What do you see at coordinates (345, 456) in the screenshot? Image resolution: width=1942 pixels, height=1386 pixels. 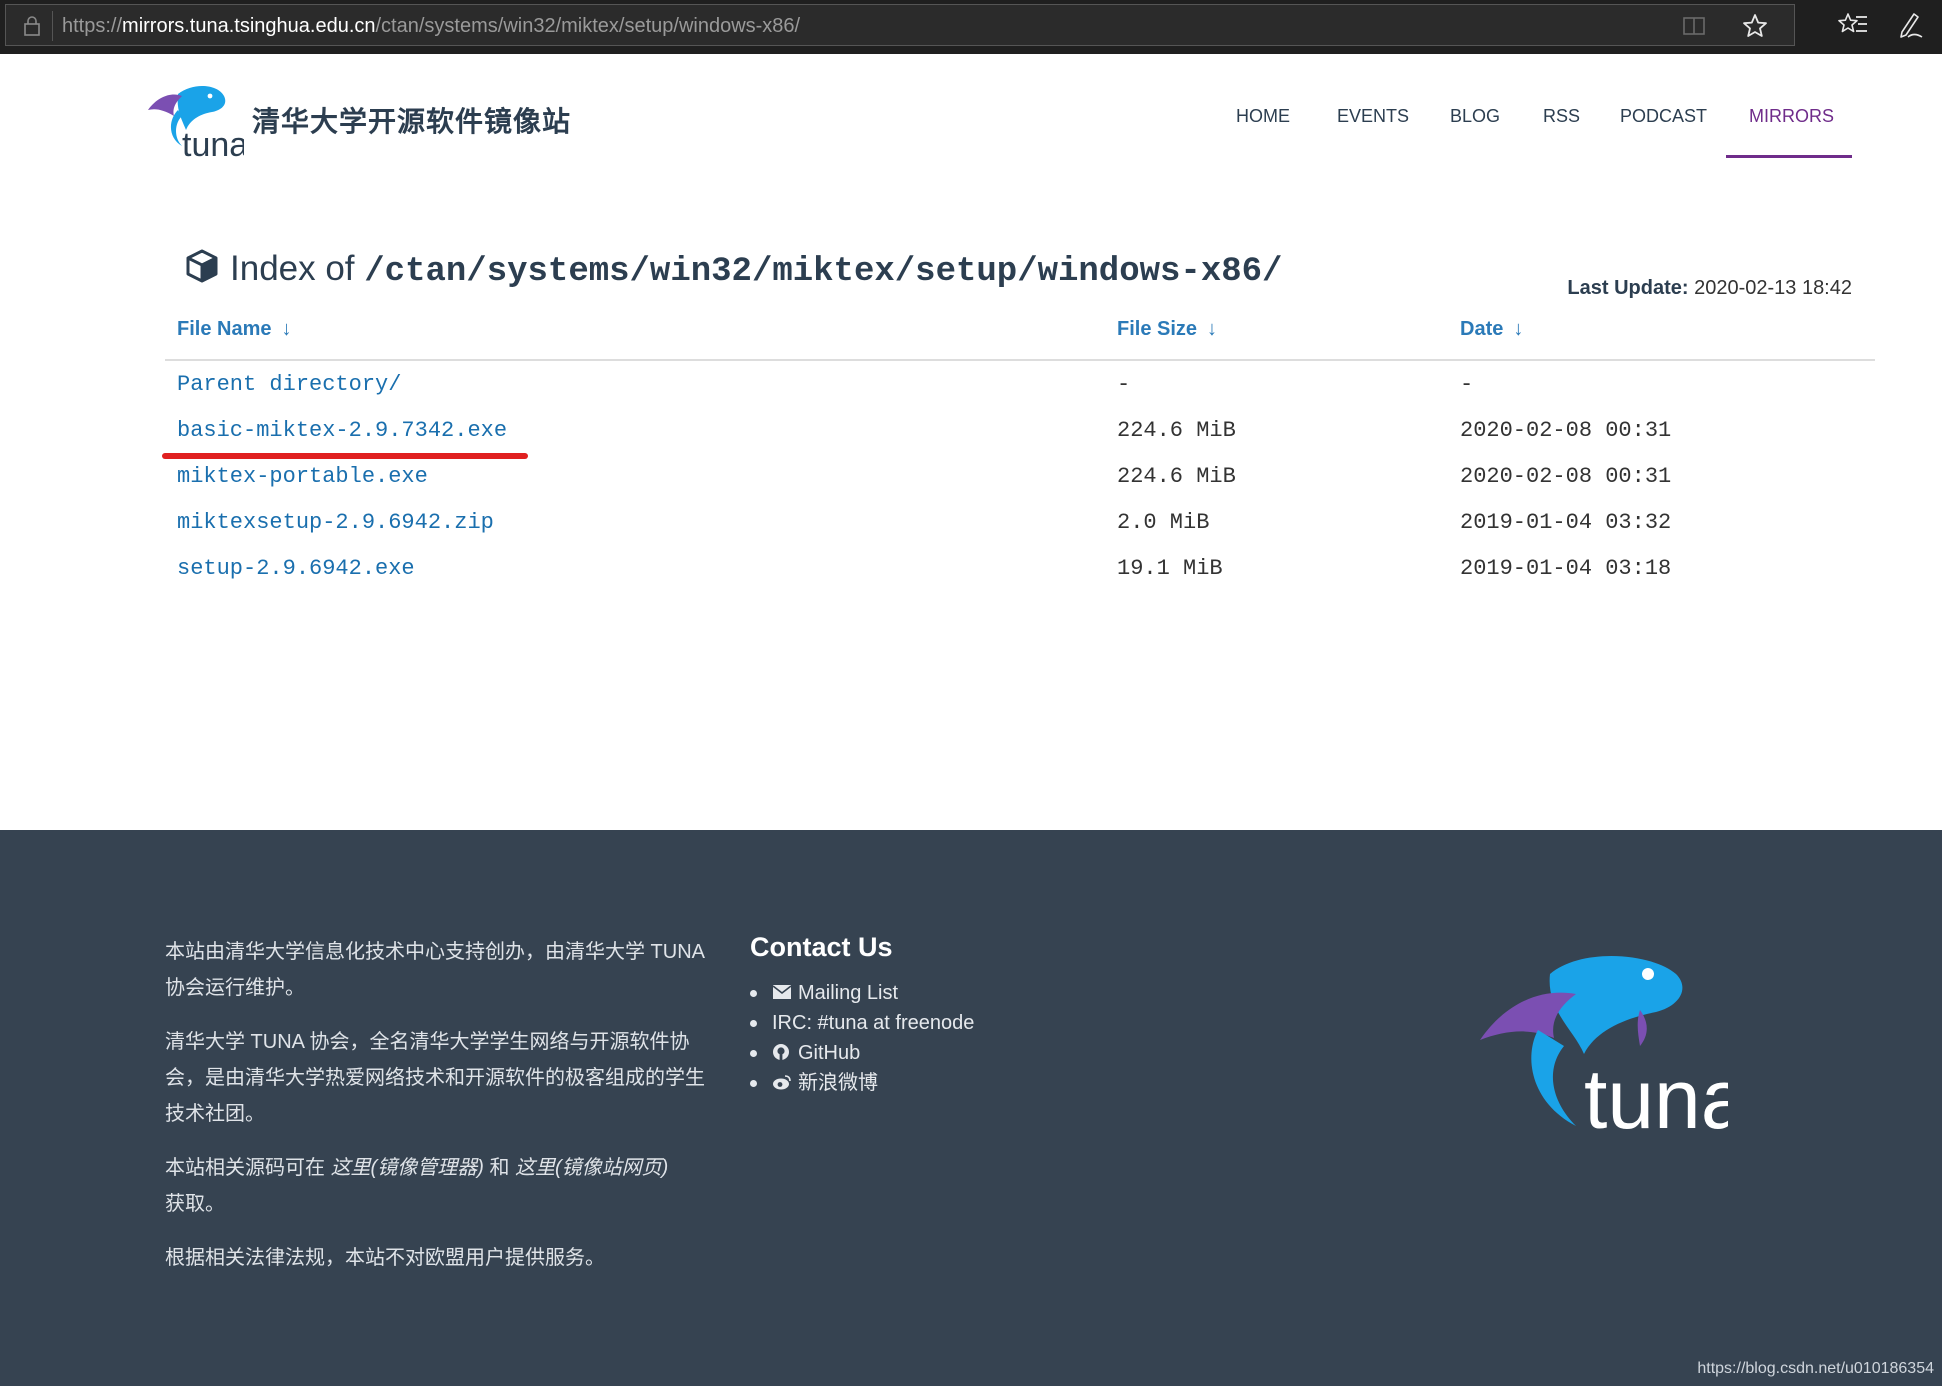 I see `red-highlight-underline` at bounding box center [345, 456].